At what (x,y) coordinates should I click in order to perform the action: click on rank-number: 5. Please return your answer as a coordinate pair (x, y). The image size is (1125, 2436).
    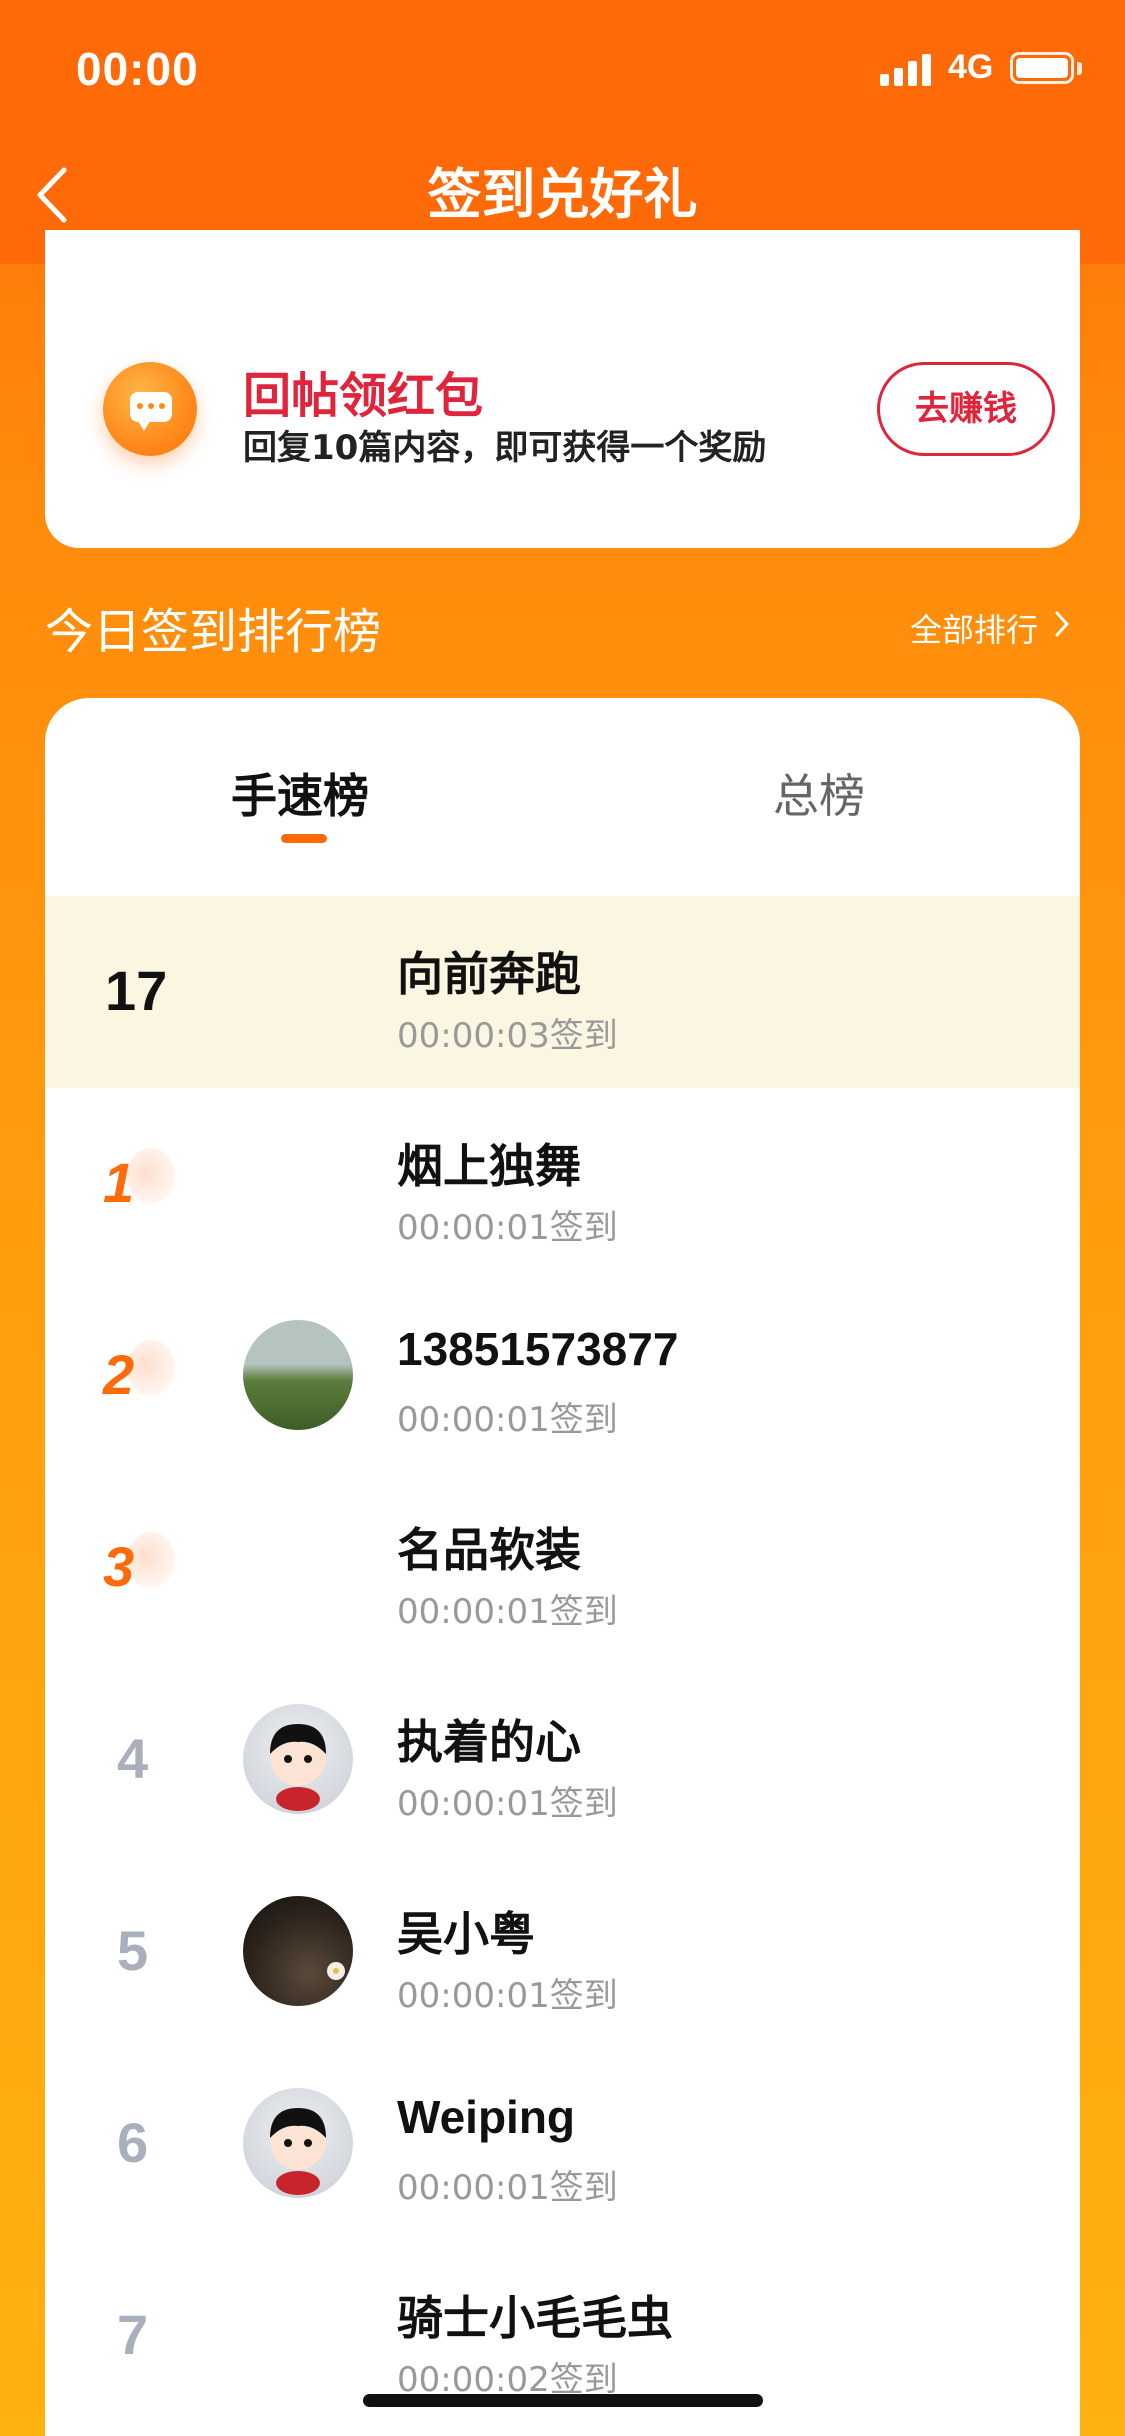
    Looking at the image, I should click on (133, 1950).